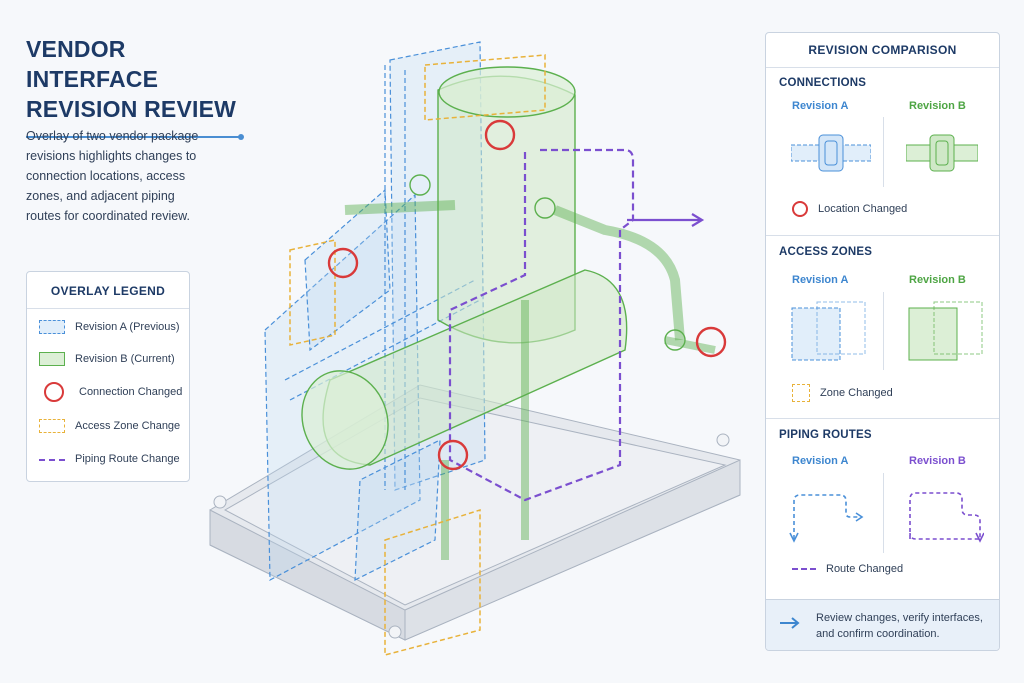 The width and height of the screenshot is (1024, 683). Describe the element at coordinates (666, 220) in the screenshot. I see `route-arrow` at that location.